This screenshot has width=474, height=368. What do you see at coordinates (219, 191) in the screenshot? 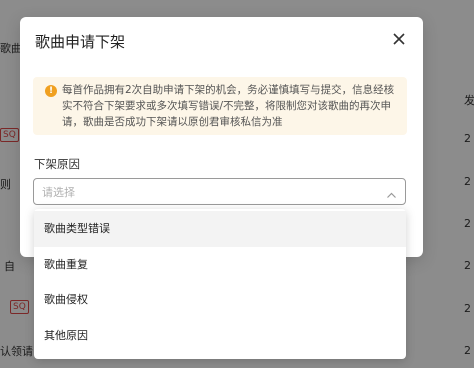
I see `reason-select: 请选择` at bounding box center [219, 191].